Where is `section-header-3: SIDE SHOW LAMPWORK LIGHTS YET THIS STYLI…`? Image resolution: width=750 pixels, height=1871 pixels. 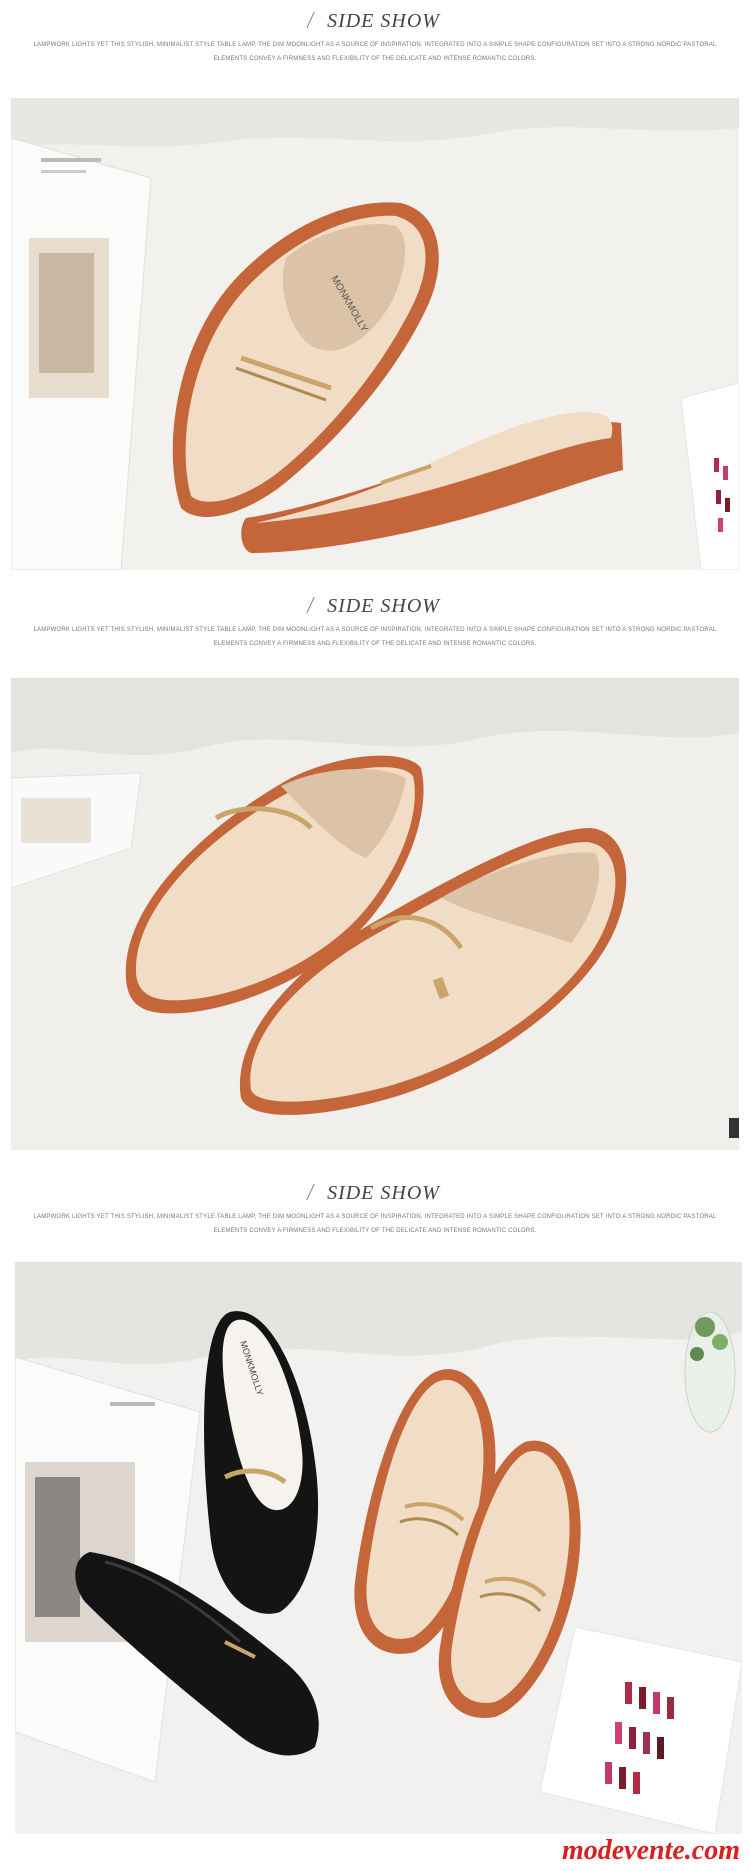
section-header-3: SIDE SHOW LAMPWORK LIGHTS YET THIS STYLI… is located at coordinates (375, 1209).